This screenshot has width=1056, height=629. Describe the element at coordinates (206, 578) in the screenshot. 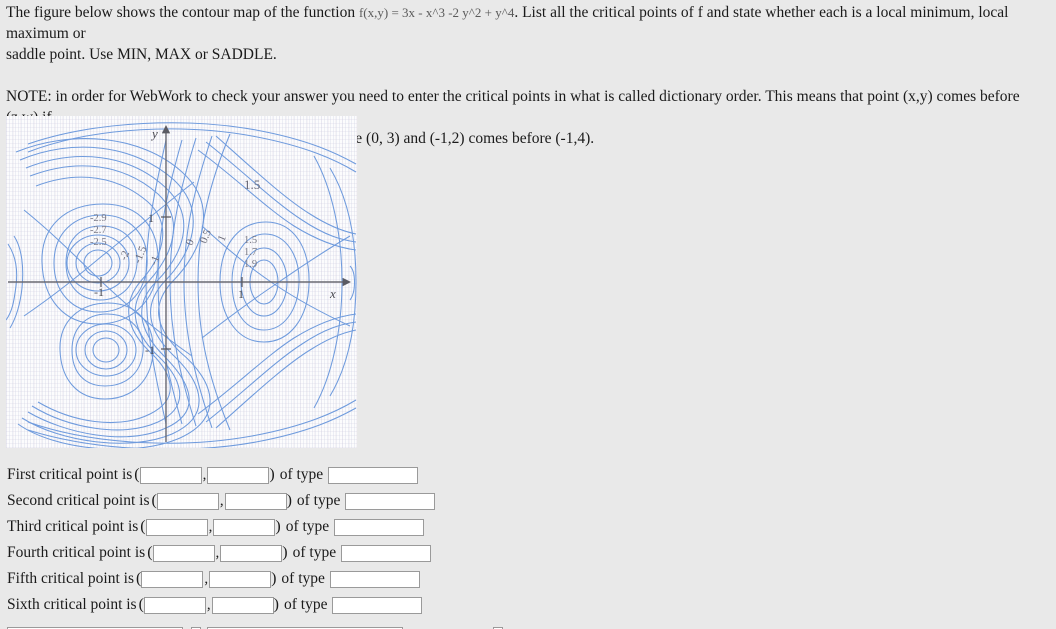

I see `comma-fifth: ,` at that location.